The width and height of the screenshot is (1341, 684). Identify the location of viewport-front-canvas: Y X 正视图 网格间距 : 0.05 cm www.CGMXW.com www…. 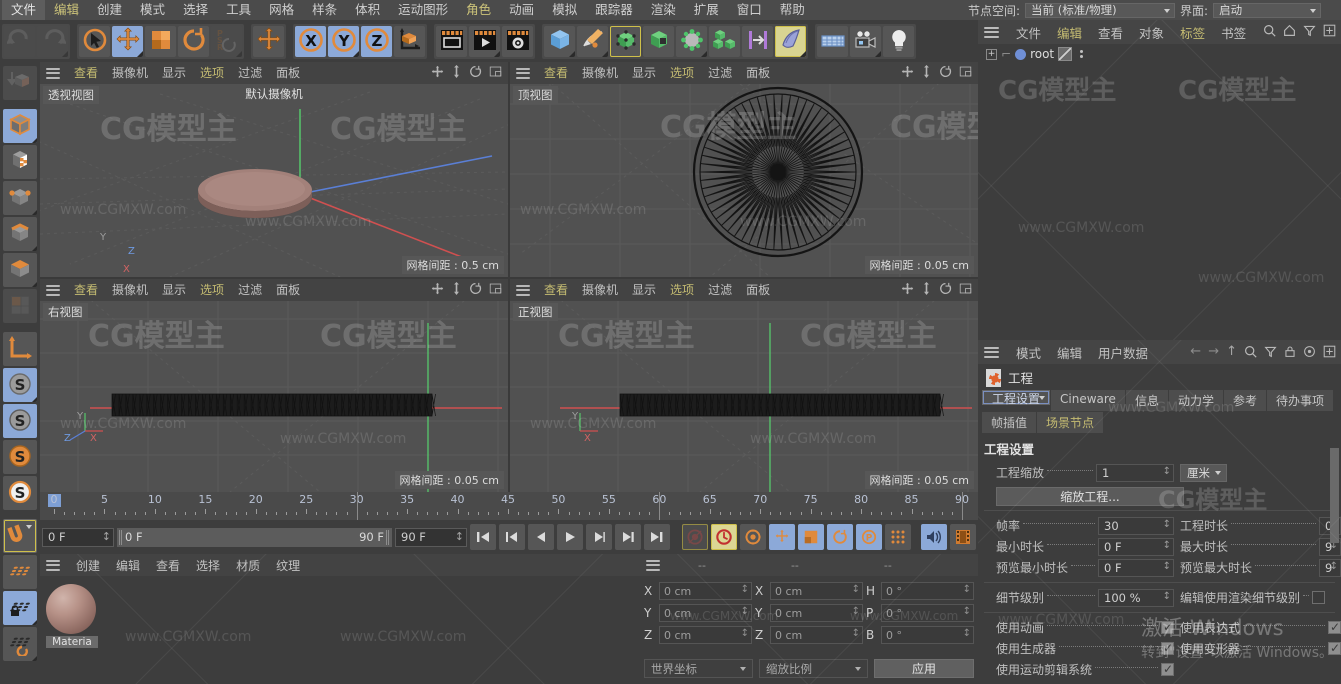
(744, 396).